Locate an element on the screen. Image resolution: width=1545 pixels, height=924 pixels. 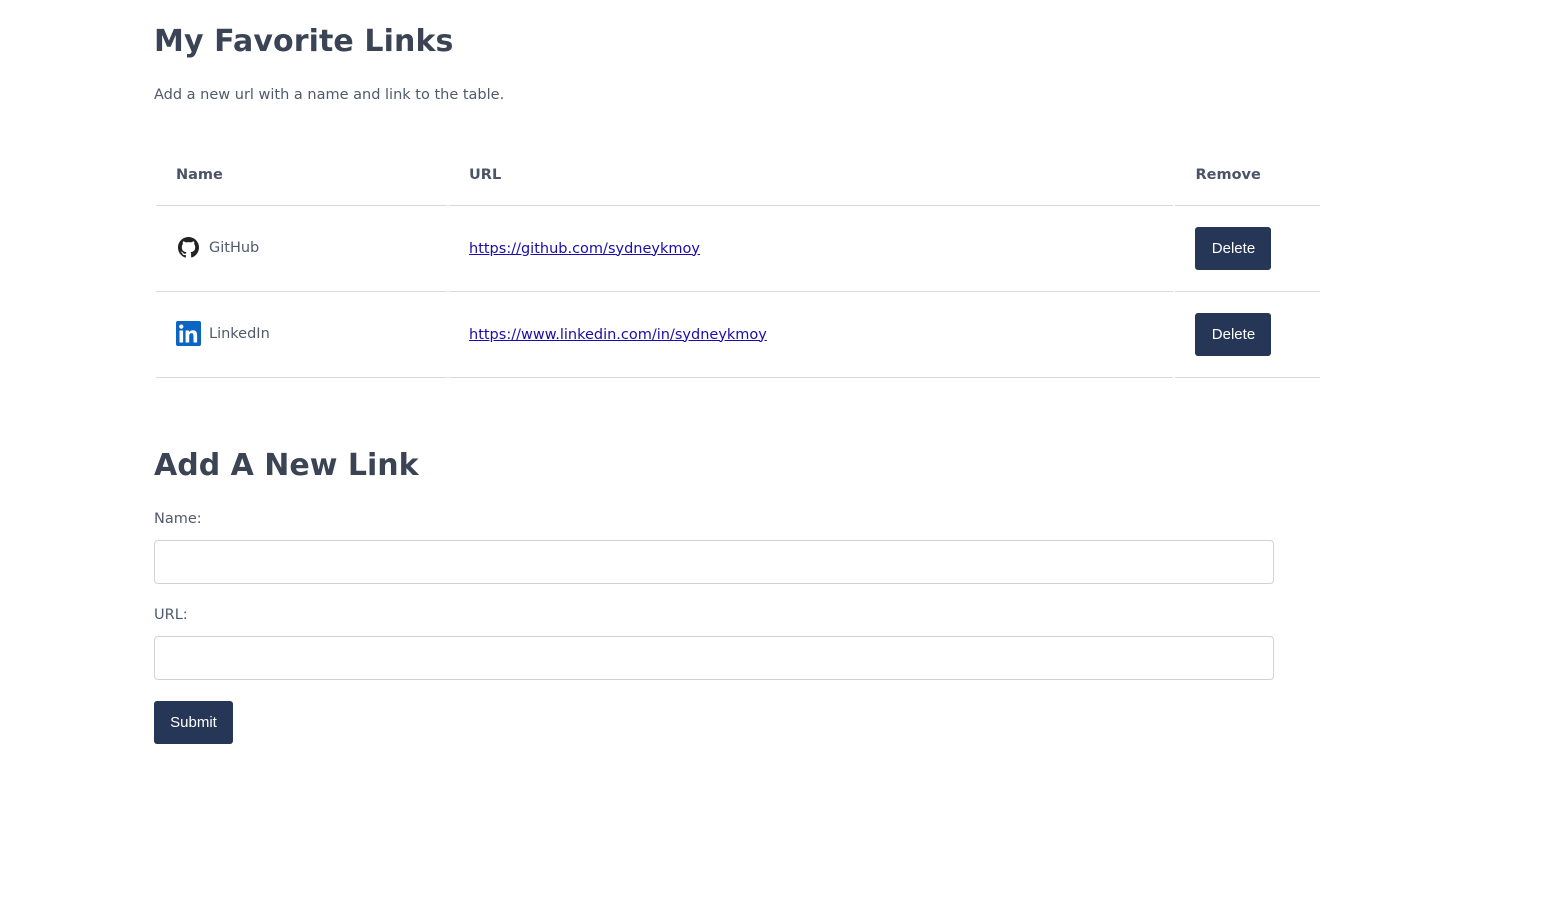
name-input is located at coordinates (714, 562).